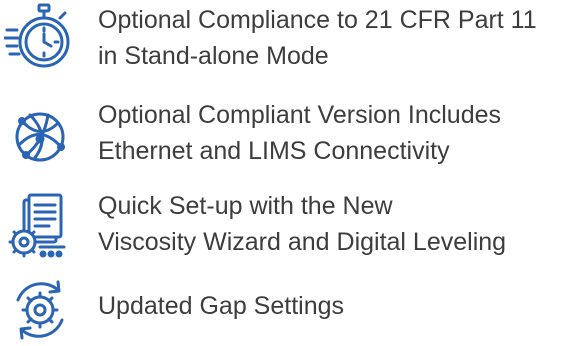  I want to click on feature-line: Quick Set-up with the New, so click(245, 206).